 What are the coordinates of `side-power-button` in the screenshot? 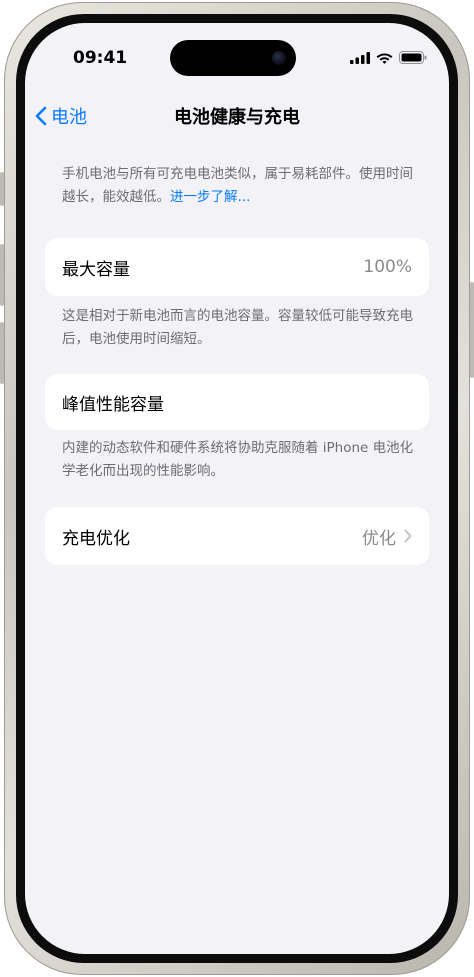 It's located at (472, 330).